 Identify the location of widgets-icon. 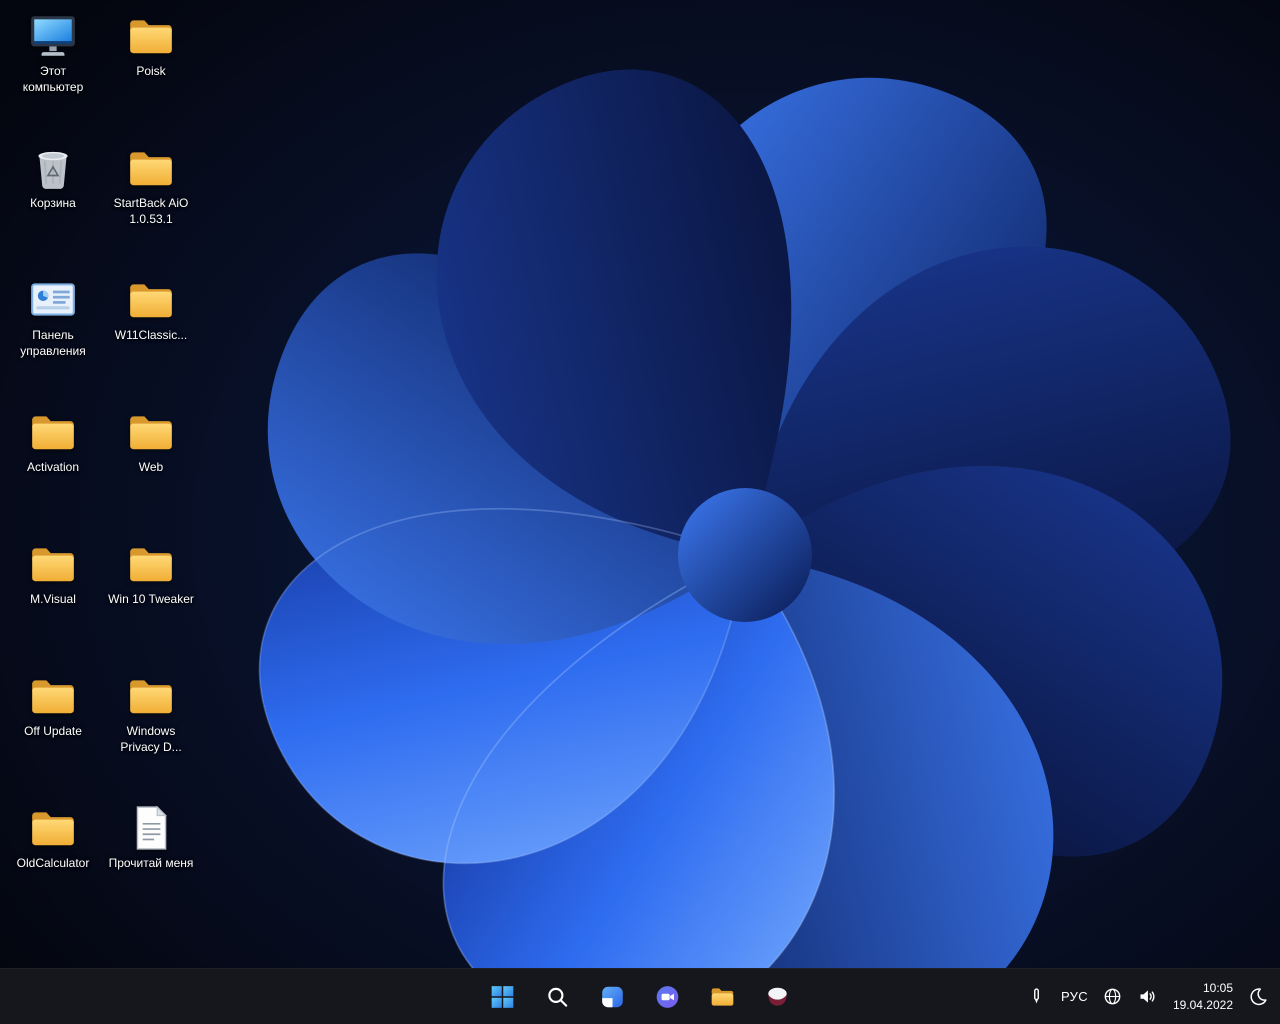
(613, 997).